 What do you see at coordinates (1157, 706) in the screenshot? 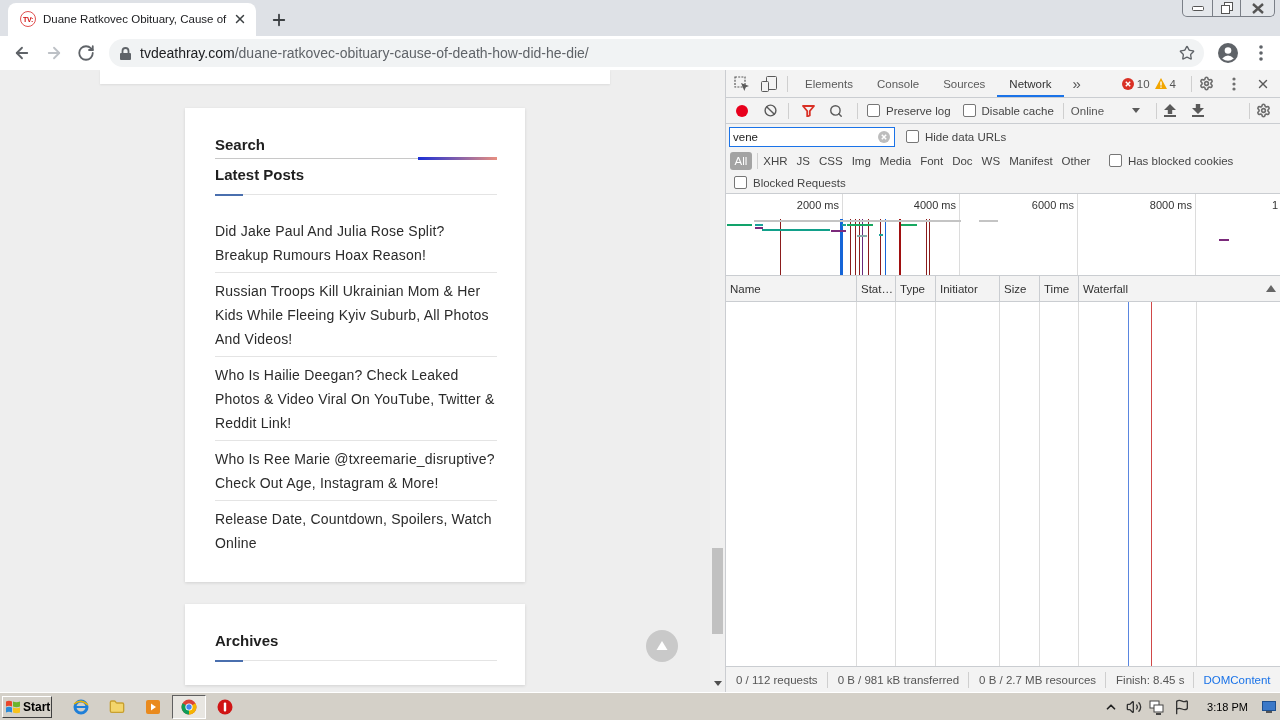
I see `network-icon` at bounding box center [1157, 706].